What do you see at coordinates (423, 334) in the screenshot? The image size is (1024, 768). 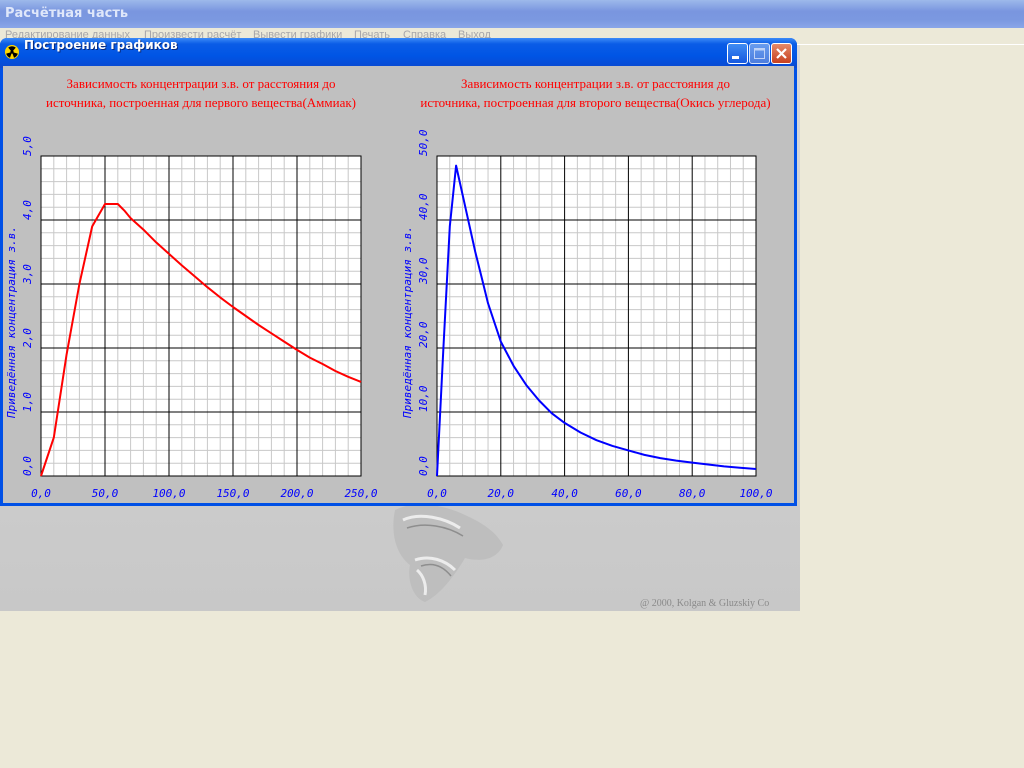 I see `chart2-y-tick-label: 20,0` at bounding box center [423, 334].